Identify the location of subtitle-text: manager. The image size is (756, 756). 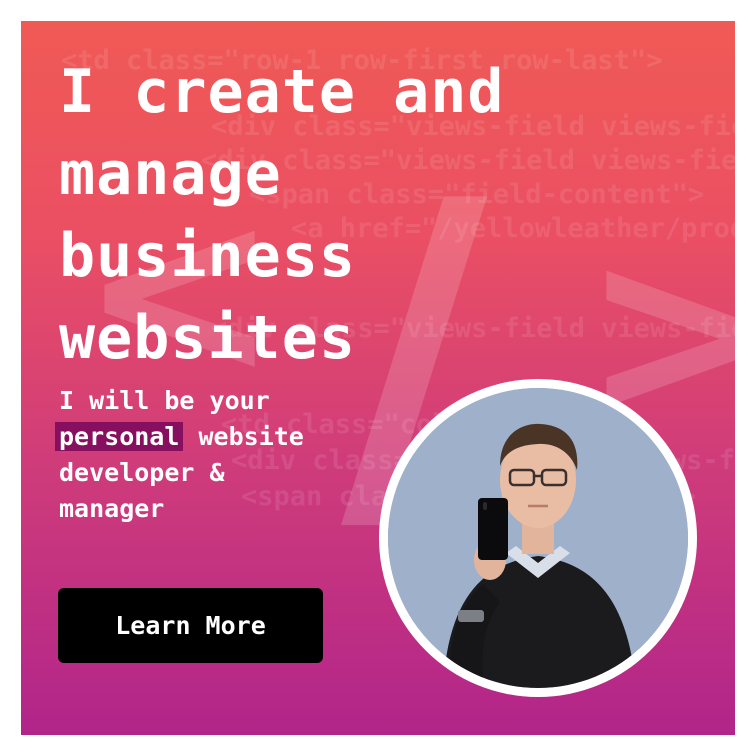
(112, 508).